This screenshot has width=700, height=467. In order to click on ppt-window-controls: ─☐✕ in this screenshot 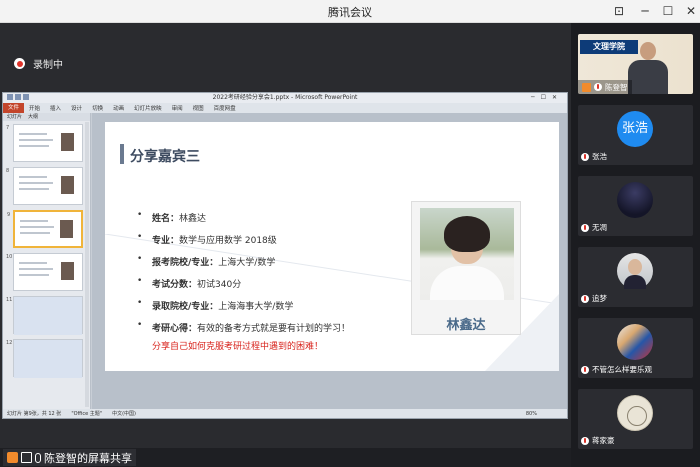, I will do `click(546, 97)`.